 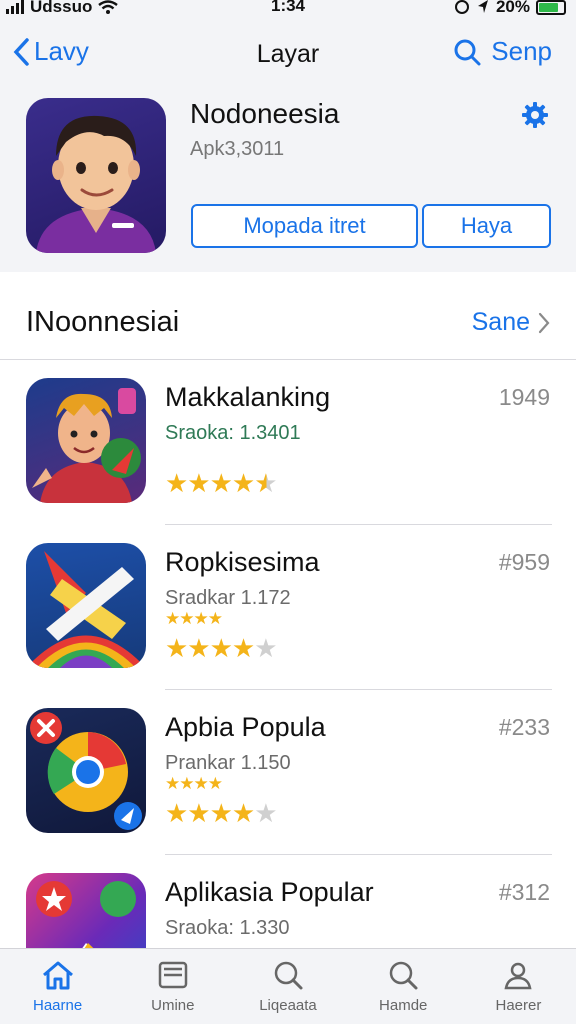 What do you see at coordinates (461, 7) in the screenshot?
I see `alarm-icon` at bounding box center [461, 7].